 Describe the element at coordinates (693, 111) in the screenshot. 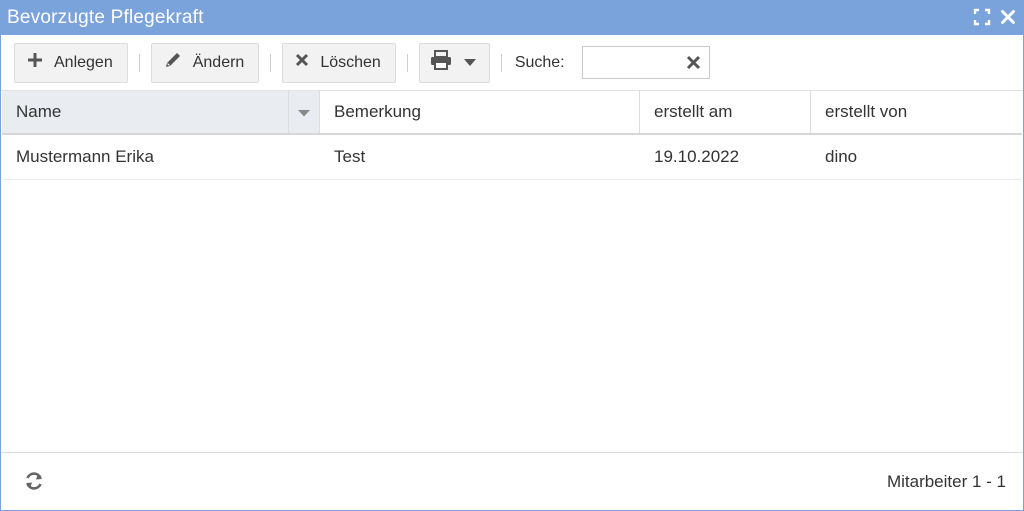

I see `column-header-label: erstellt am` at that location.